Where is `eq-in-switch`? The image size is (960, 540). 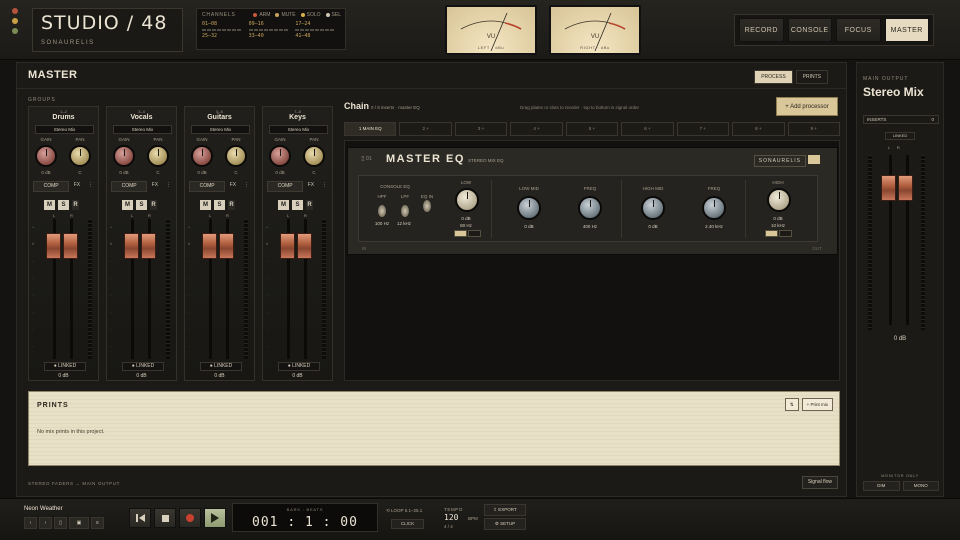 eq-in-switch is located at coordinates (427, 206).